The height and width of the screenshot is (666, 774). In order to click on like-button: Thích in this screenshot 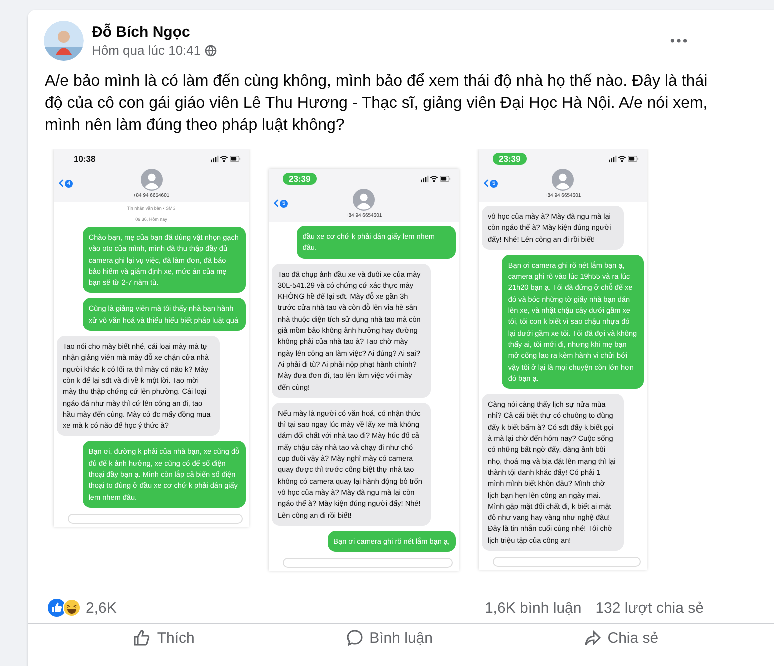, I will do `click(164, 638)`.